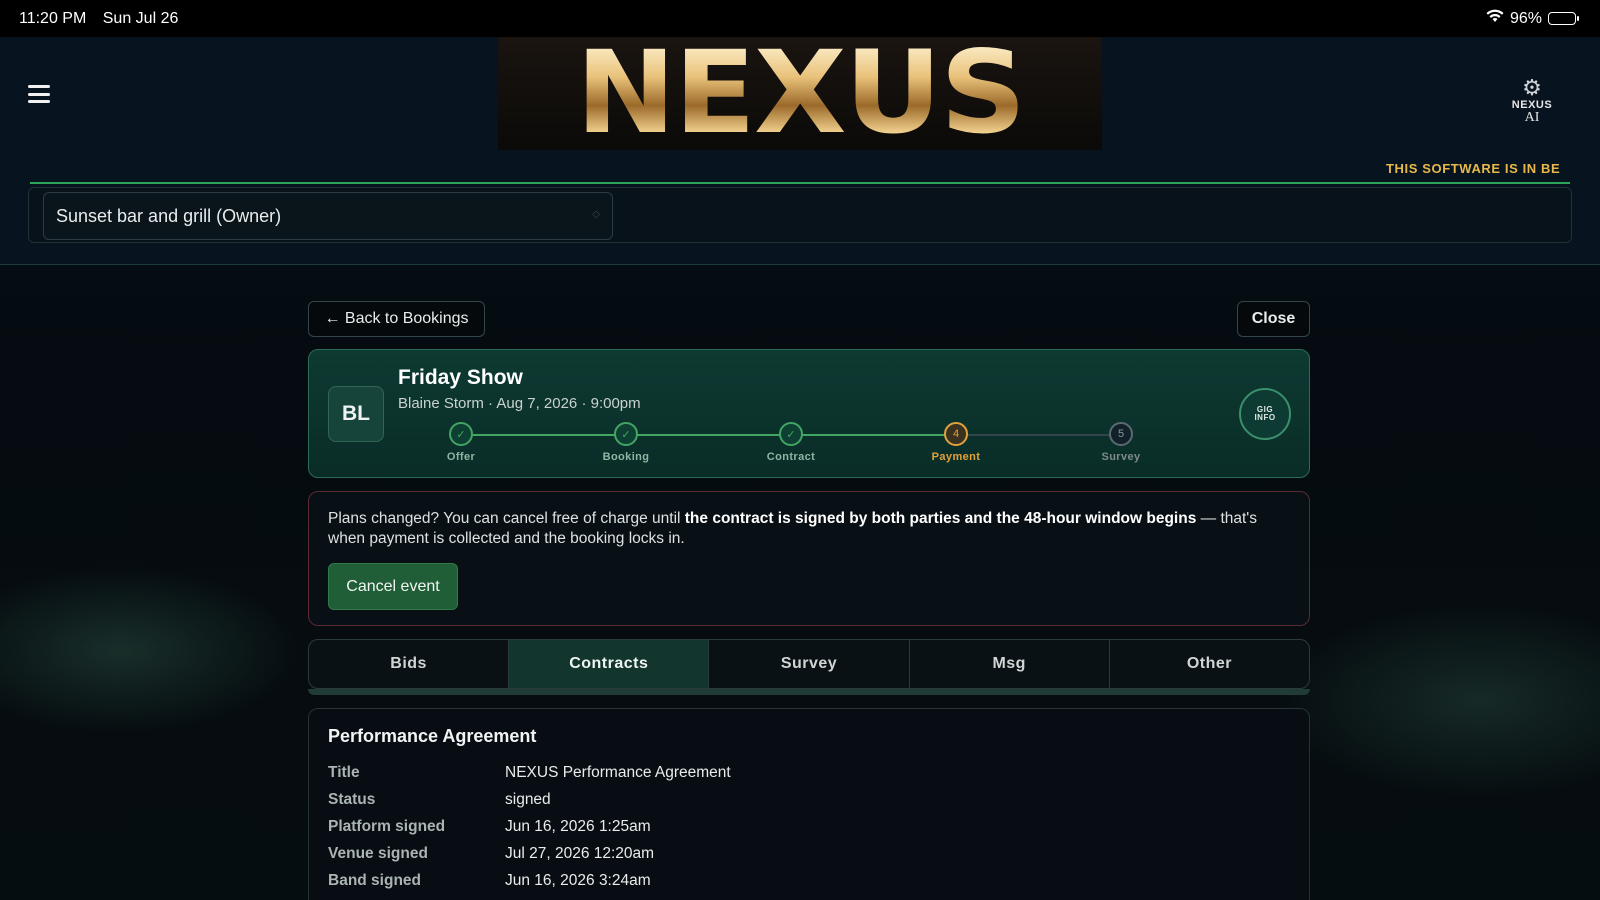 The width and height of the screenshot is (1600, 900). Describe the element at coordinates (609, 664) in the screenshot. I see `tab-contracts: Contracts` at that location.